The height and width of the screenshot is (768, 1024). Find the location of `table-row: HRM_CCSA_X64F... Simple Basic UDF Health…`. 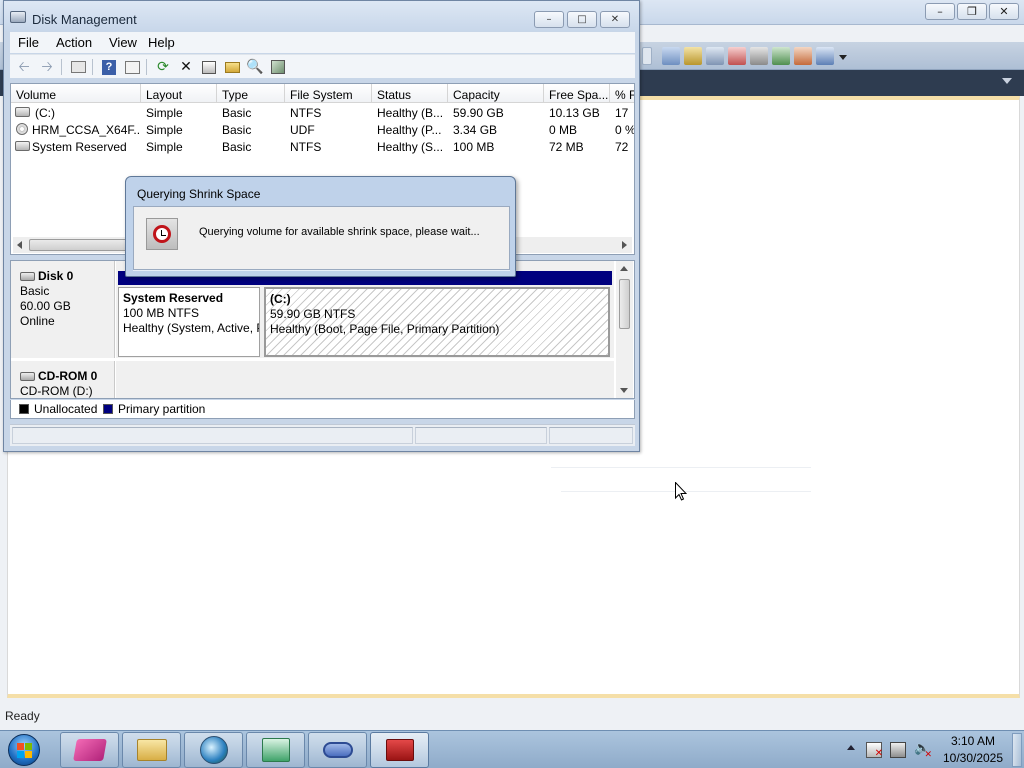

table-row: HRM_CCSA_X64F... Simple Basic UDF Health… is located at coordinates (322, 129).